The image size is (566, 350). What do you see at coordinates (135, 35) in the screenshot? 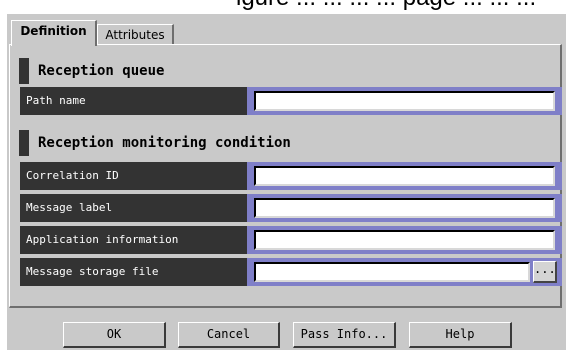
I see `tab-attributes: Attributes` at bounding box center [135, 35].